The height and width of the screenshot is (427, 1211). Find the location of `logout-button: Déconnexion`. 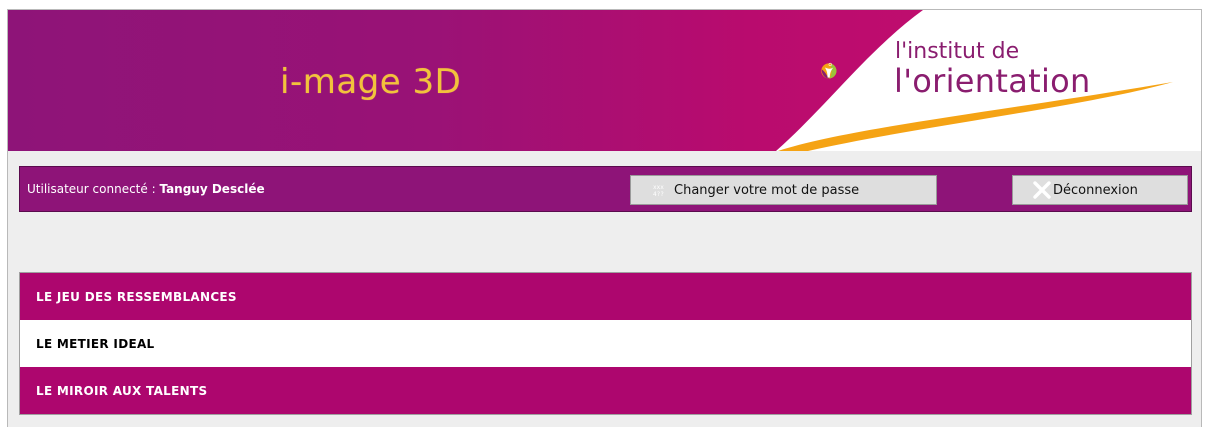

logout-button: Déconnexion is located at coordinates (1100, 190).